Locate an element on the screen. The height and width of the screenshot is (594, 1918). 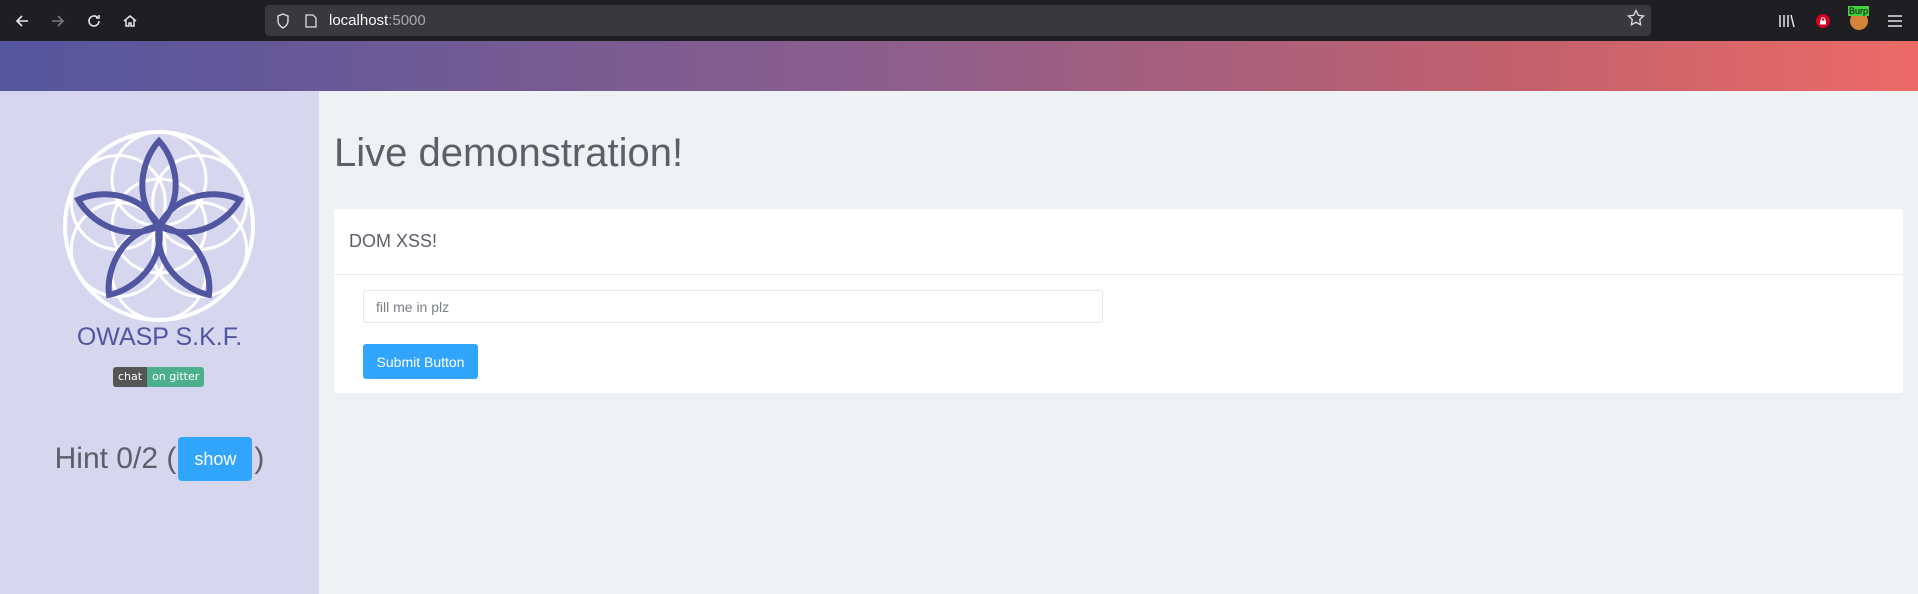
page-header is located at coordinates (959, 66).